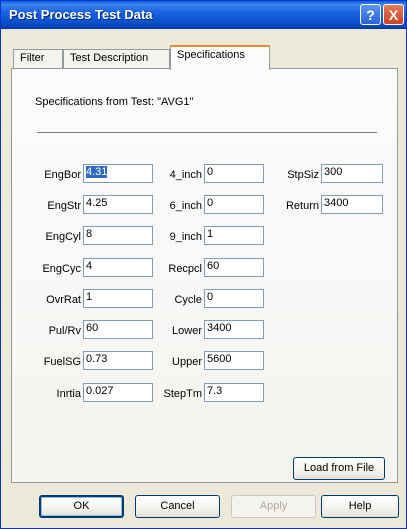  Describe the element at coordinates (182, 394) in the screenshot. I see `label-steptm: StepTm` at that location.